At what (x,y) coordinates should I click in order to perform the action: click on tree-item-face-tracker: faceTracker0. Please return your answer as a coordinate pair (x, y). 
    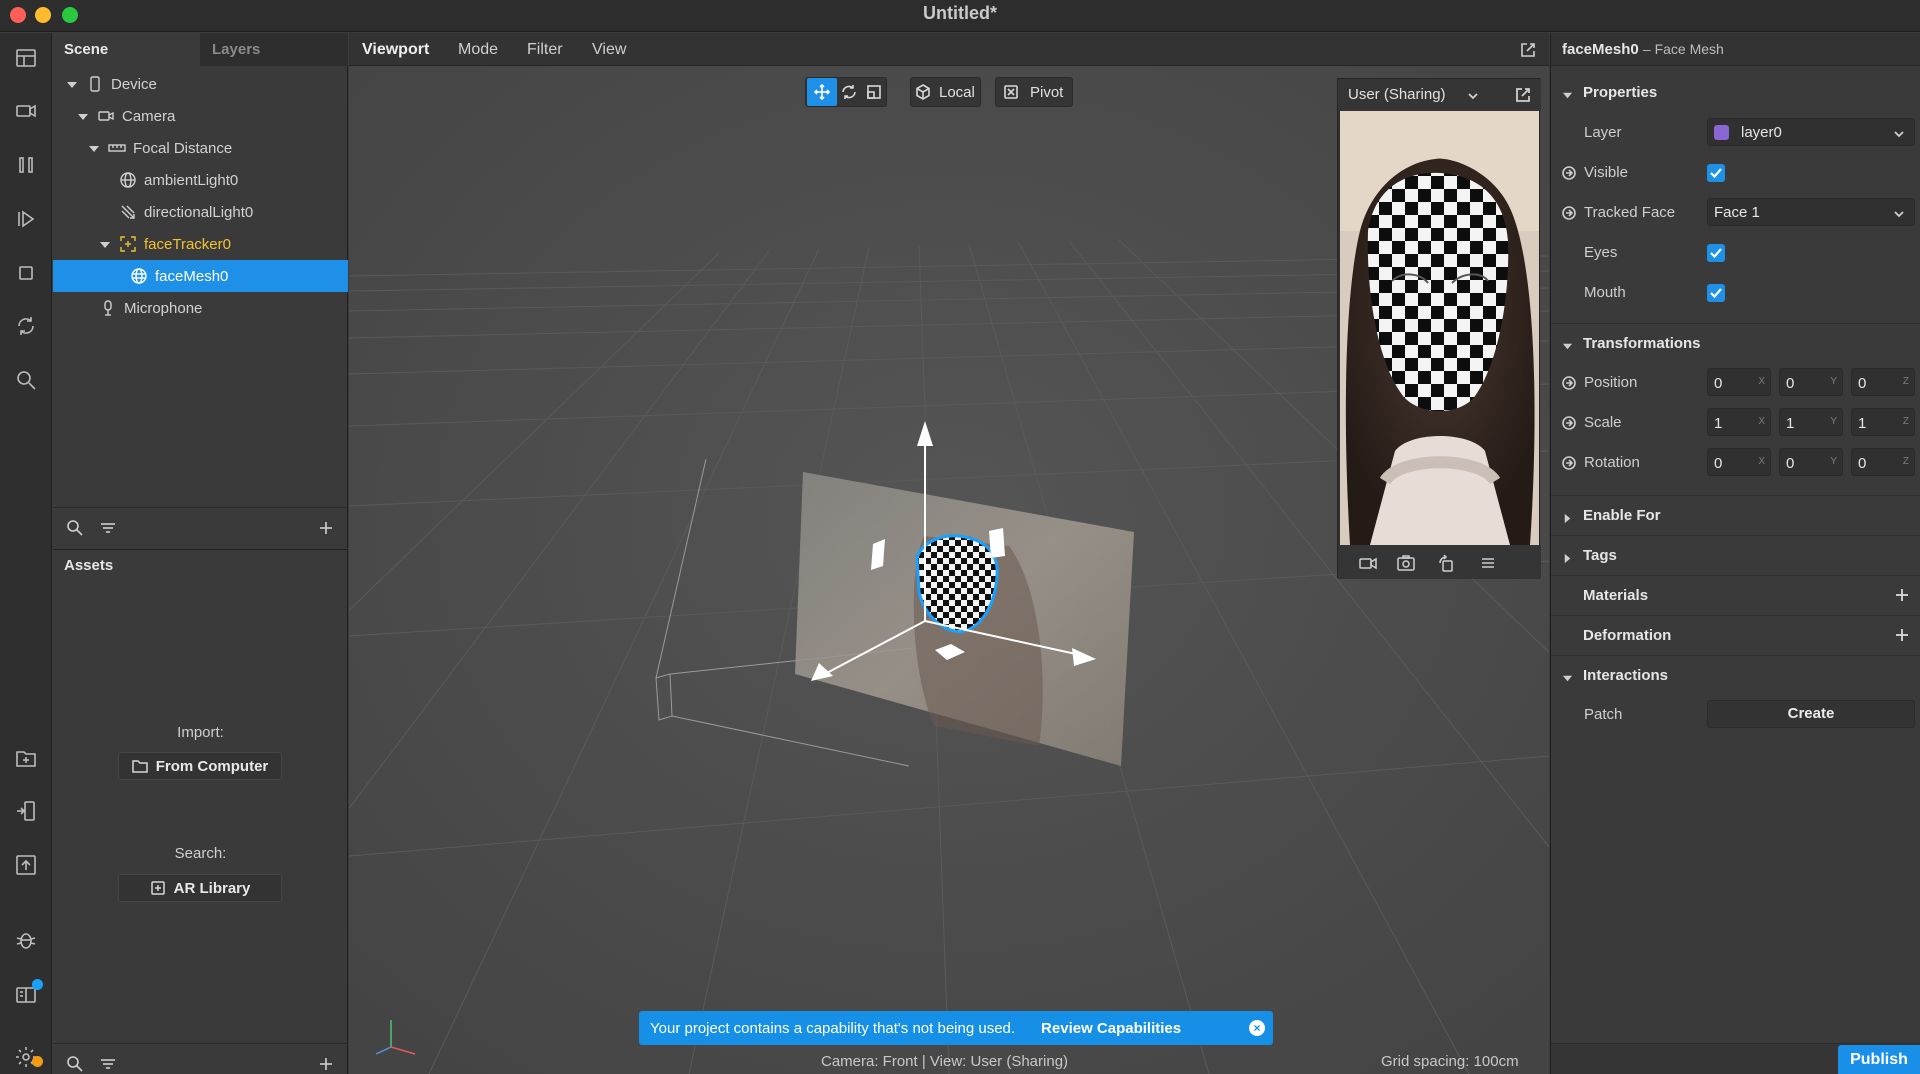
    Looking at the image, I should click on (200, 244).